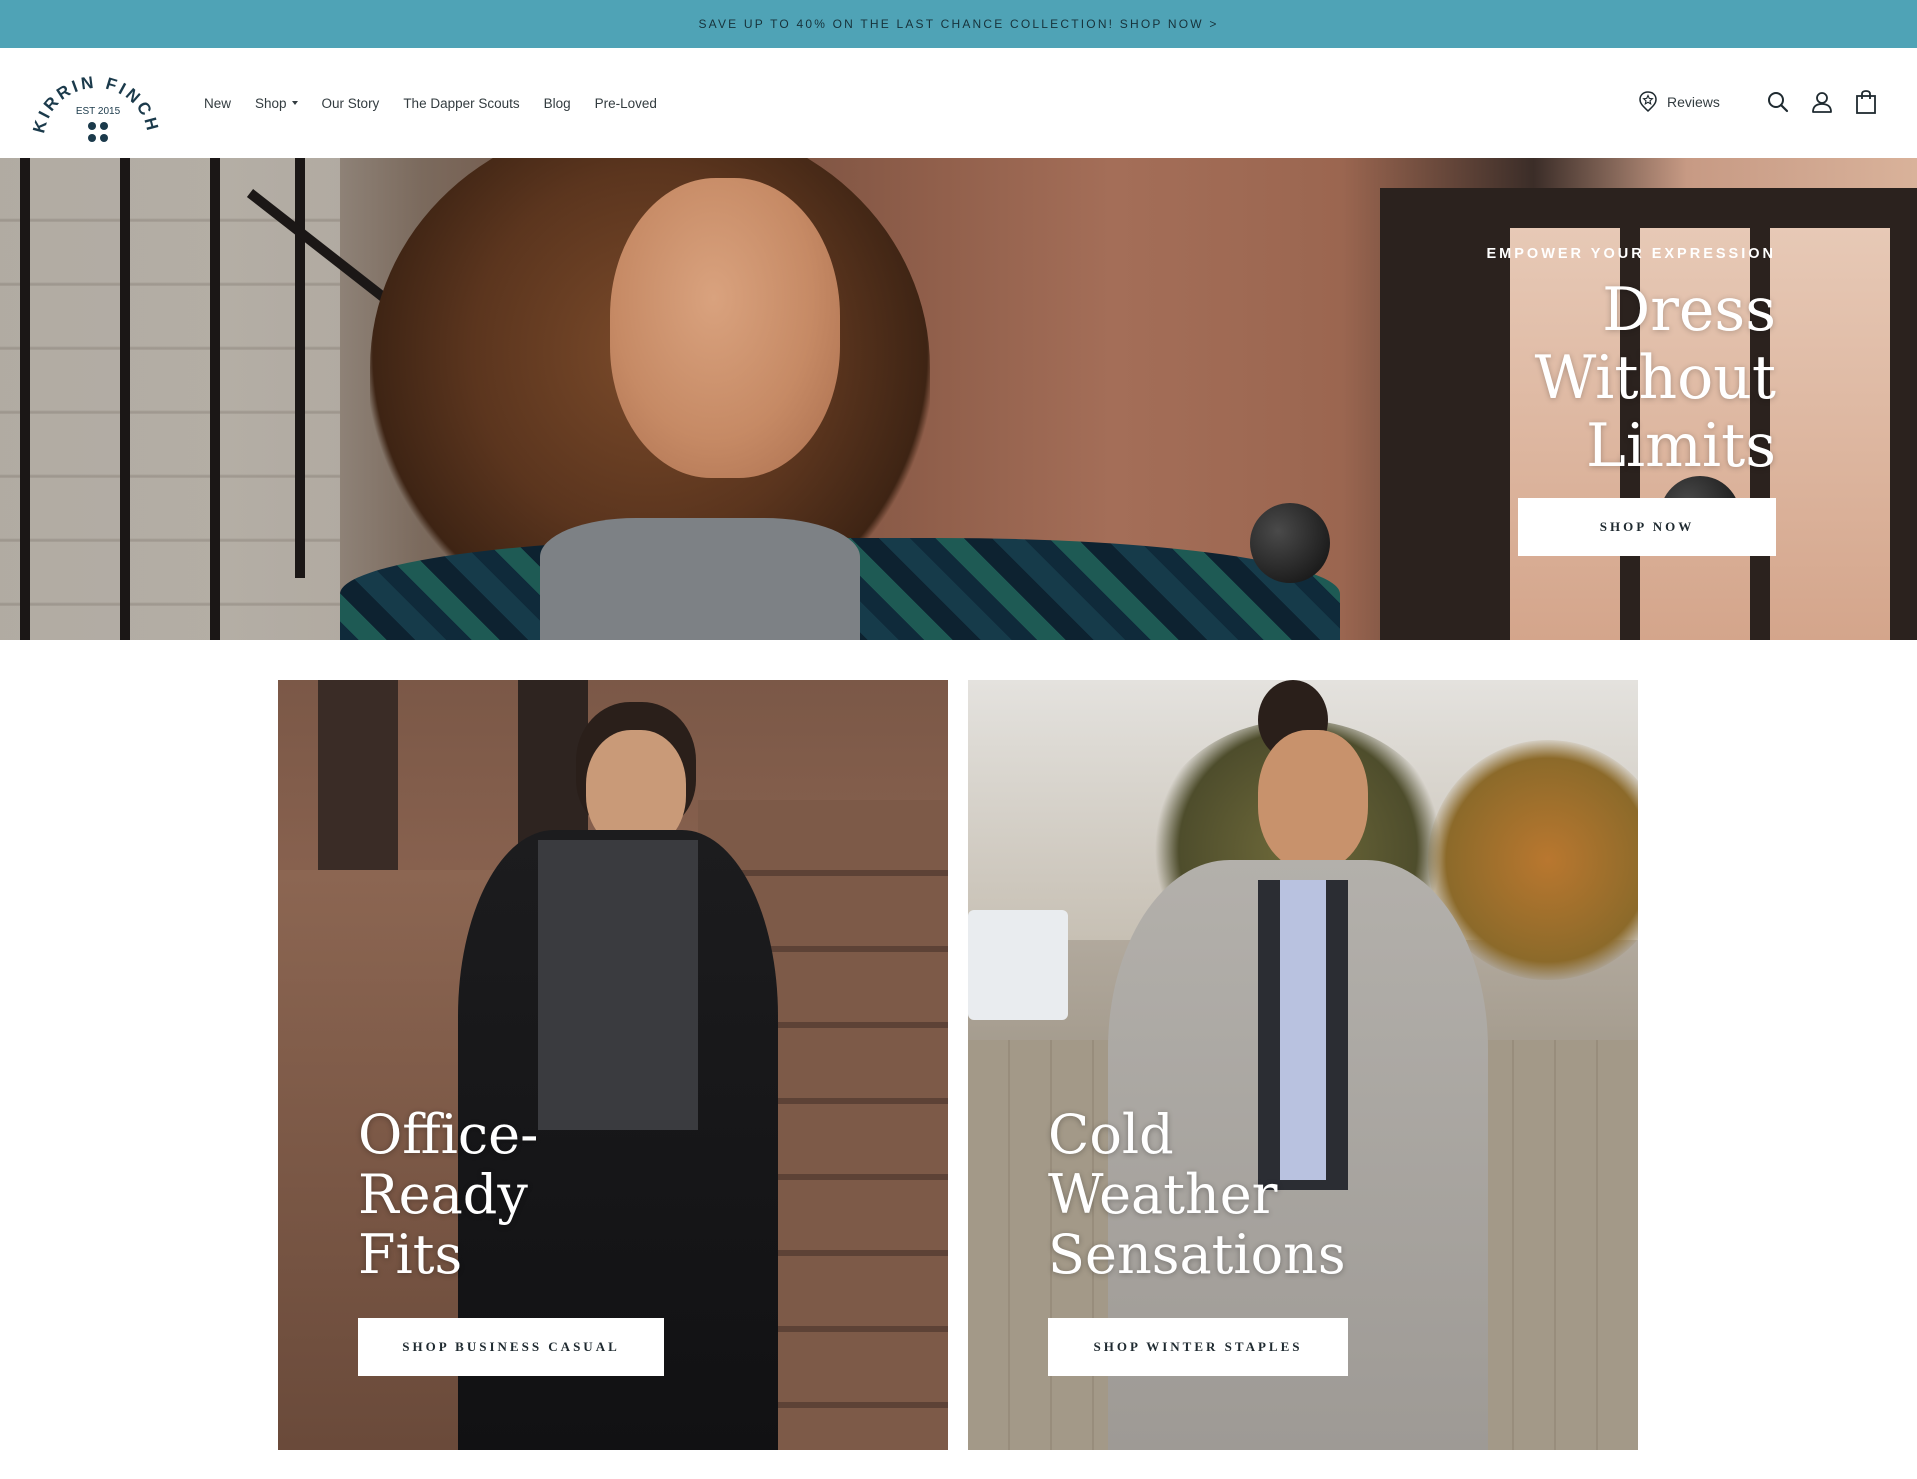 This screenshot has width=1917, height=1479. Describe the element at coordinates (511, 1347) in the screenshot. I see `shop-business-casual-button: SHOP BUSINESS CASUAL` at that location.